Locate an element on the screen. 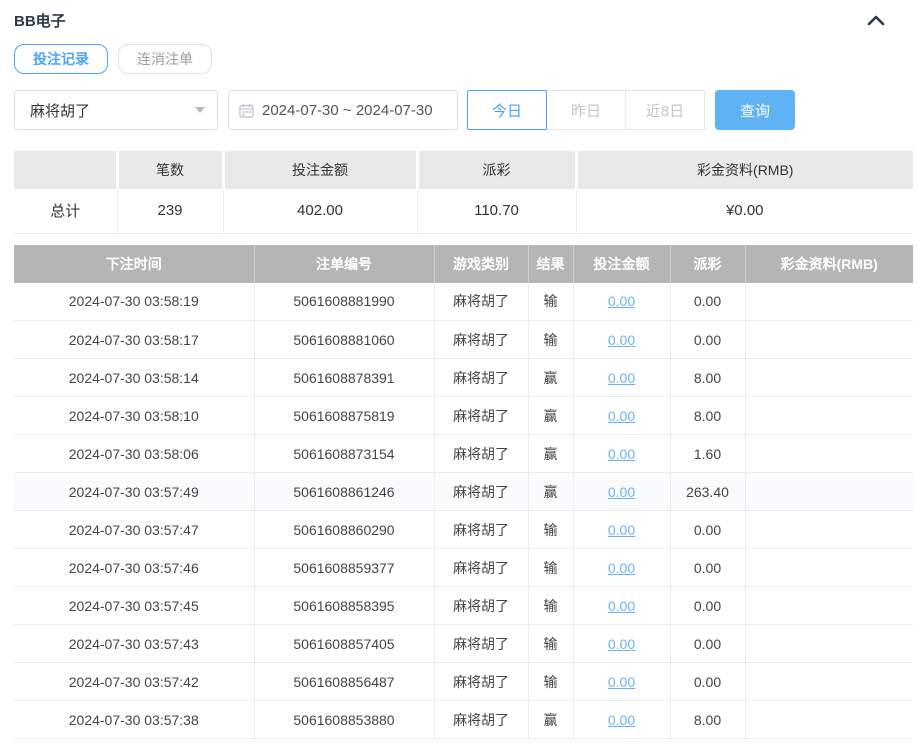 The image size is (917, 749). cell-order-number: 5061608860290 is located at coordinates (344, 529).